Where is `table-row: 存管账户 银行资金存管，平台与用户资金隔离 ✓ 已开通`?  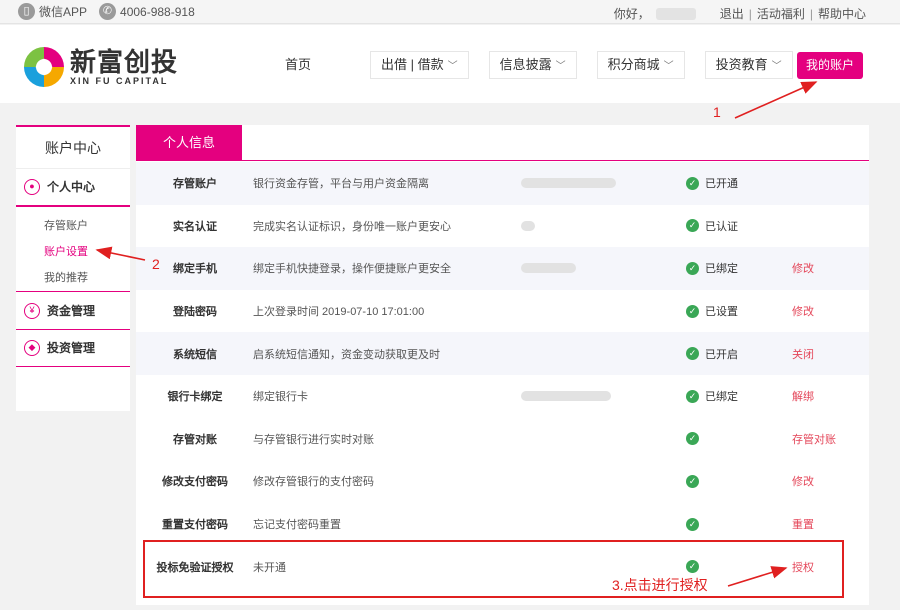 table-row: 存管账户 银行资金存管，平台与用户资金隔离 ✓ 已开通 is located at coordinates (502, 183).